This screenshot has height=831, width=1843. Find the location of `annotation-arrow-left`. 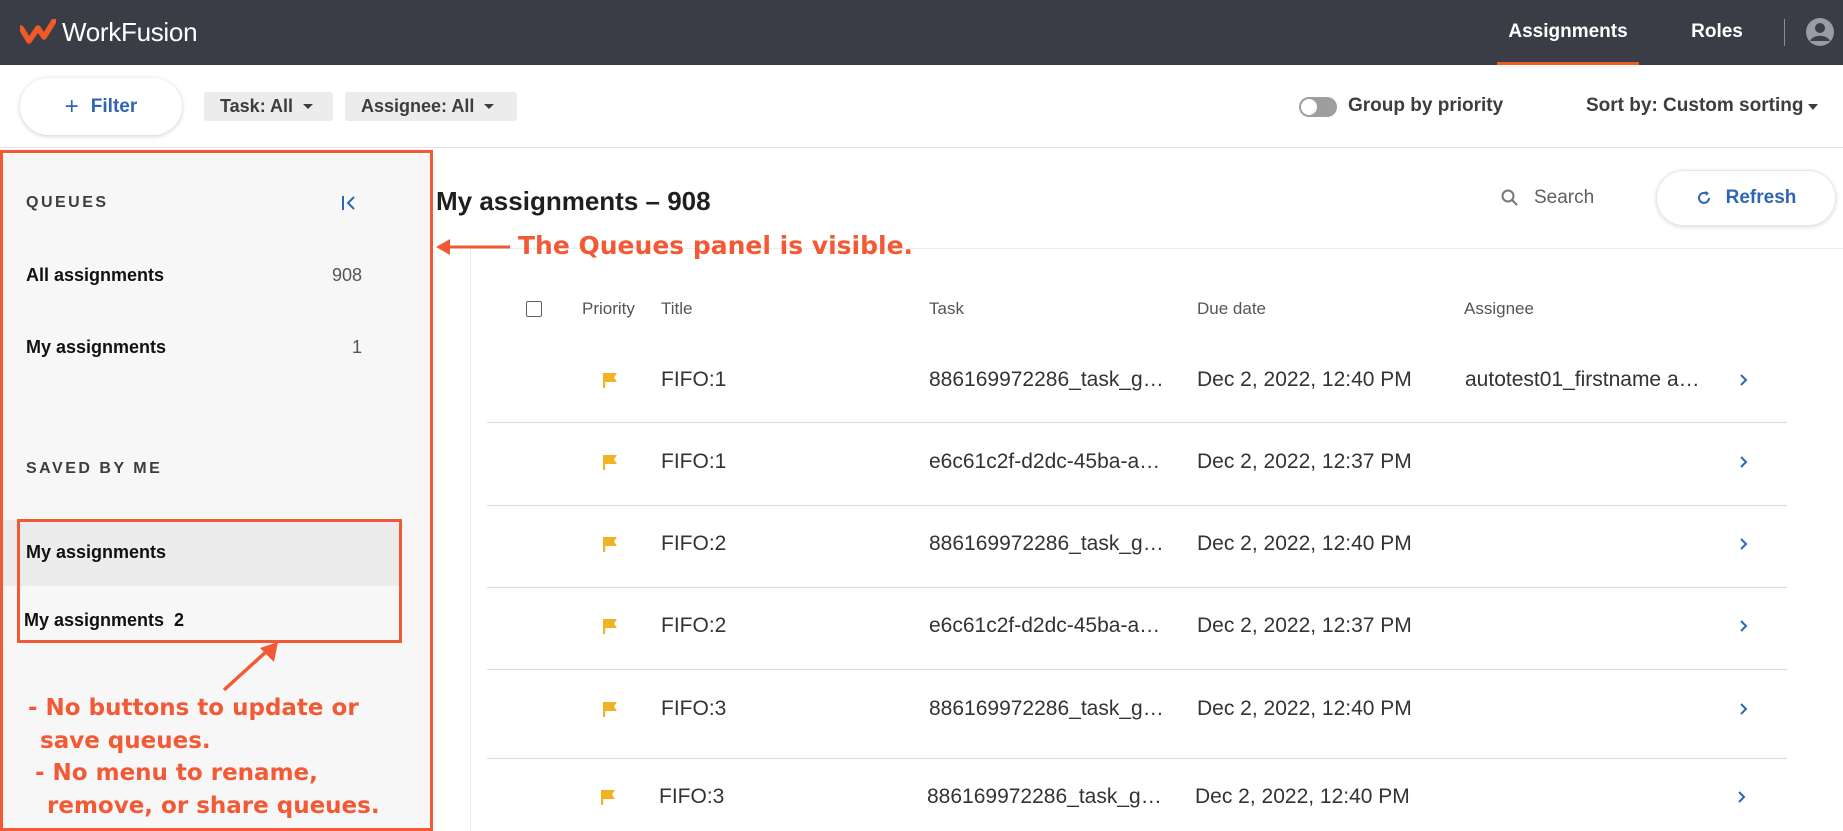

annotation-arrow-left is located at coordinates (473, 247).